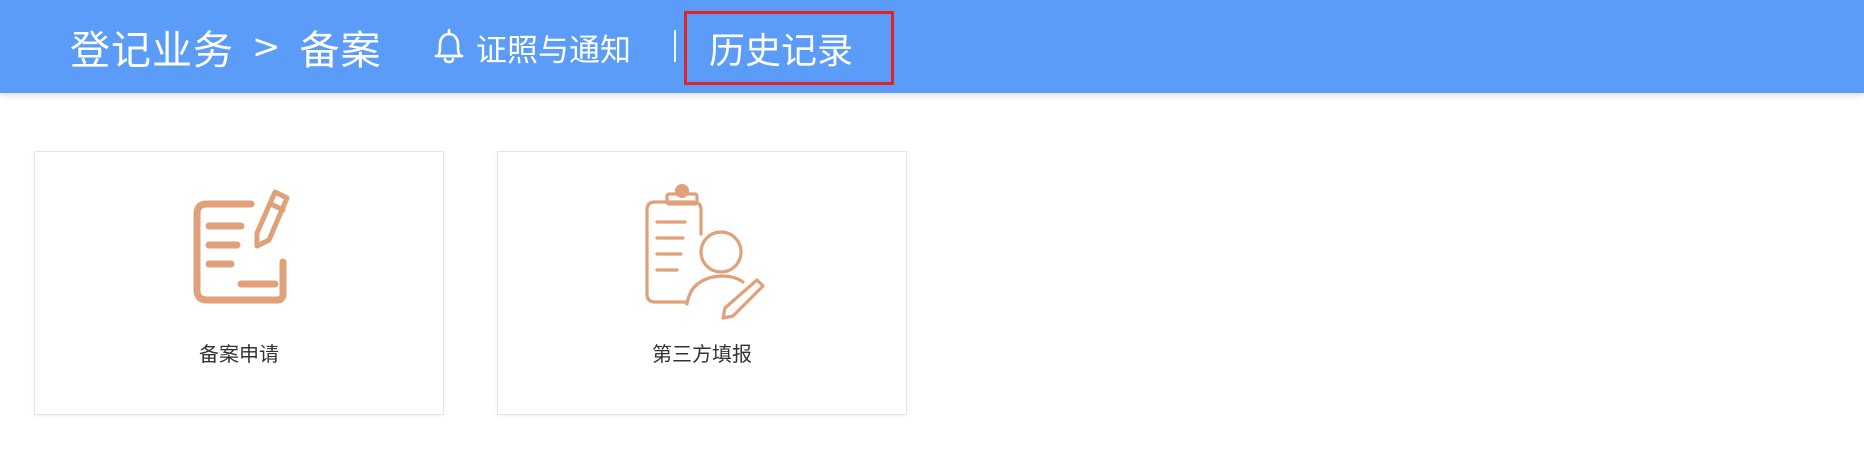 Image resolution: width=1864 pixels, height=472 pixels. What do you see at coordinates (781, 51) in the screenshot?
I see `history-label: 历史记录` at bounding box center [781, 51].